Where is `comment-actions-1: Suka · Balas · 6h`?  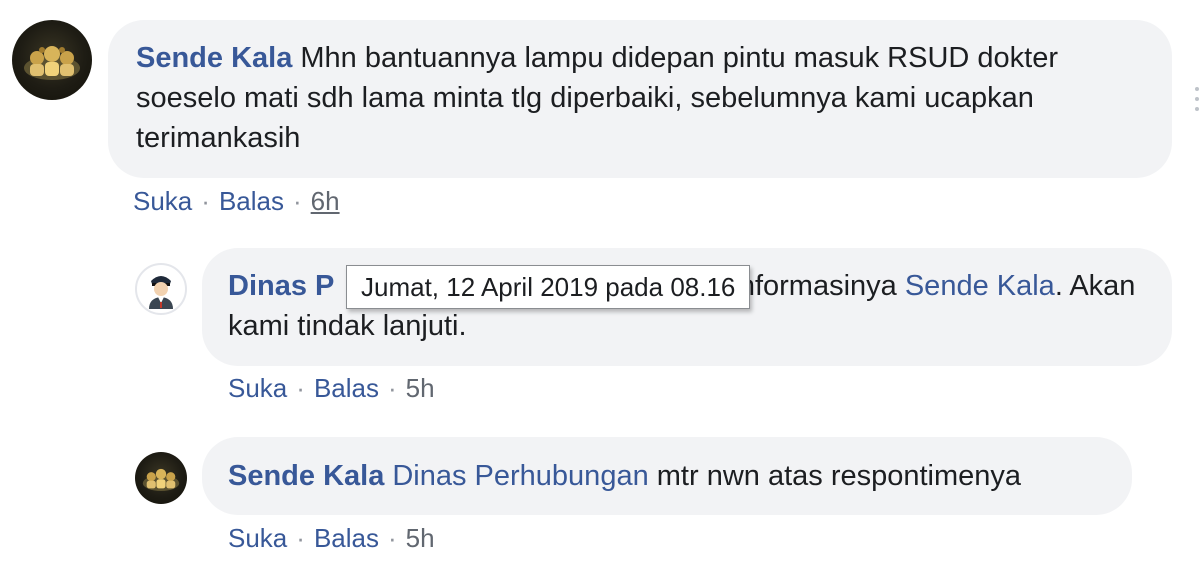 comment-actions-1: Suka · Balas · 6h is located at coordinates (236, 201).